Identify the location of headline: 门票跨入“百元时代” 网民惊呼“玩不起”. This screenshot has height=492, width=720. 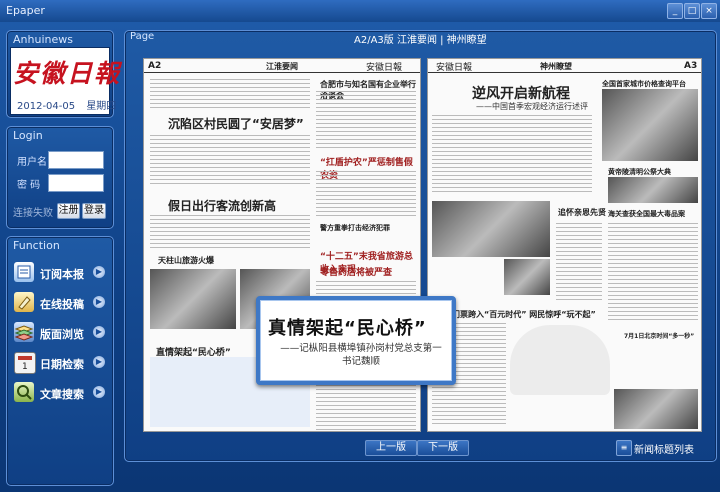
(524, 314).